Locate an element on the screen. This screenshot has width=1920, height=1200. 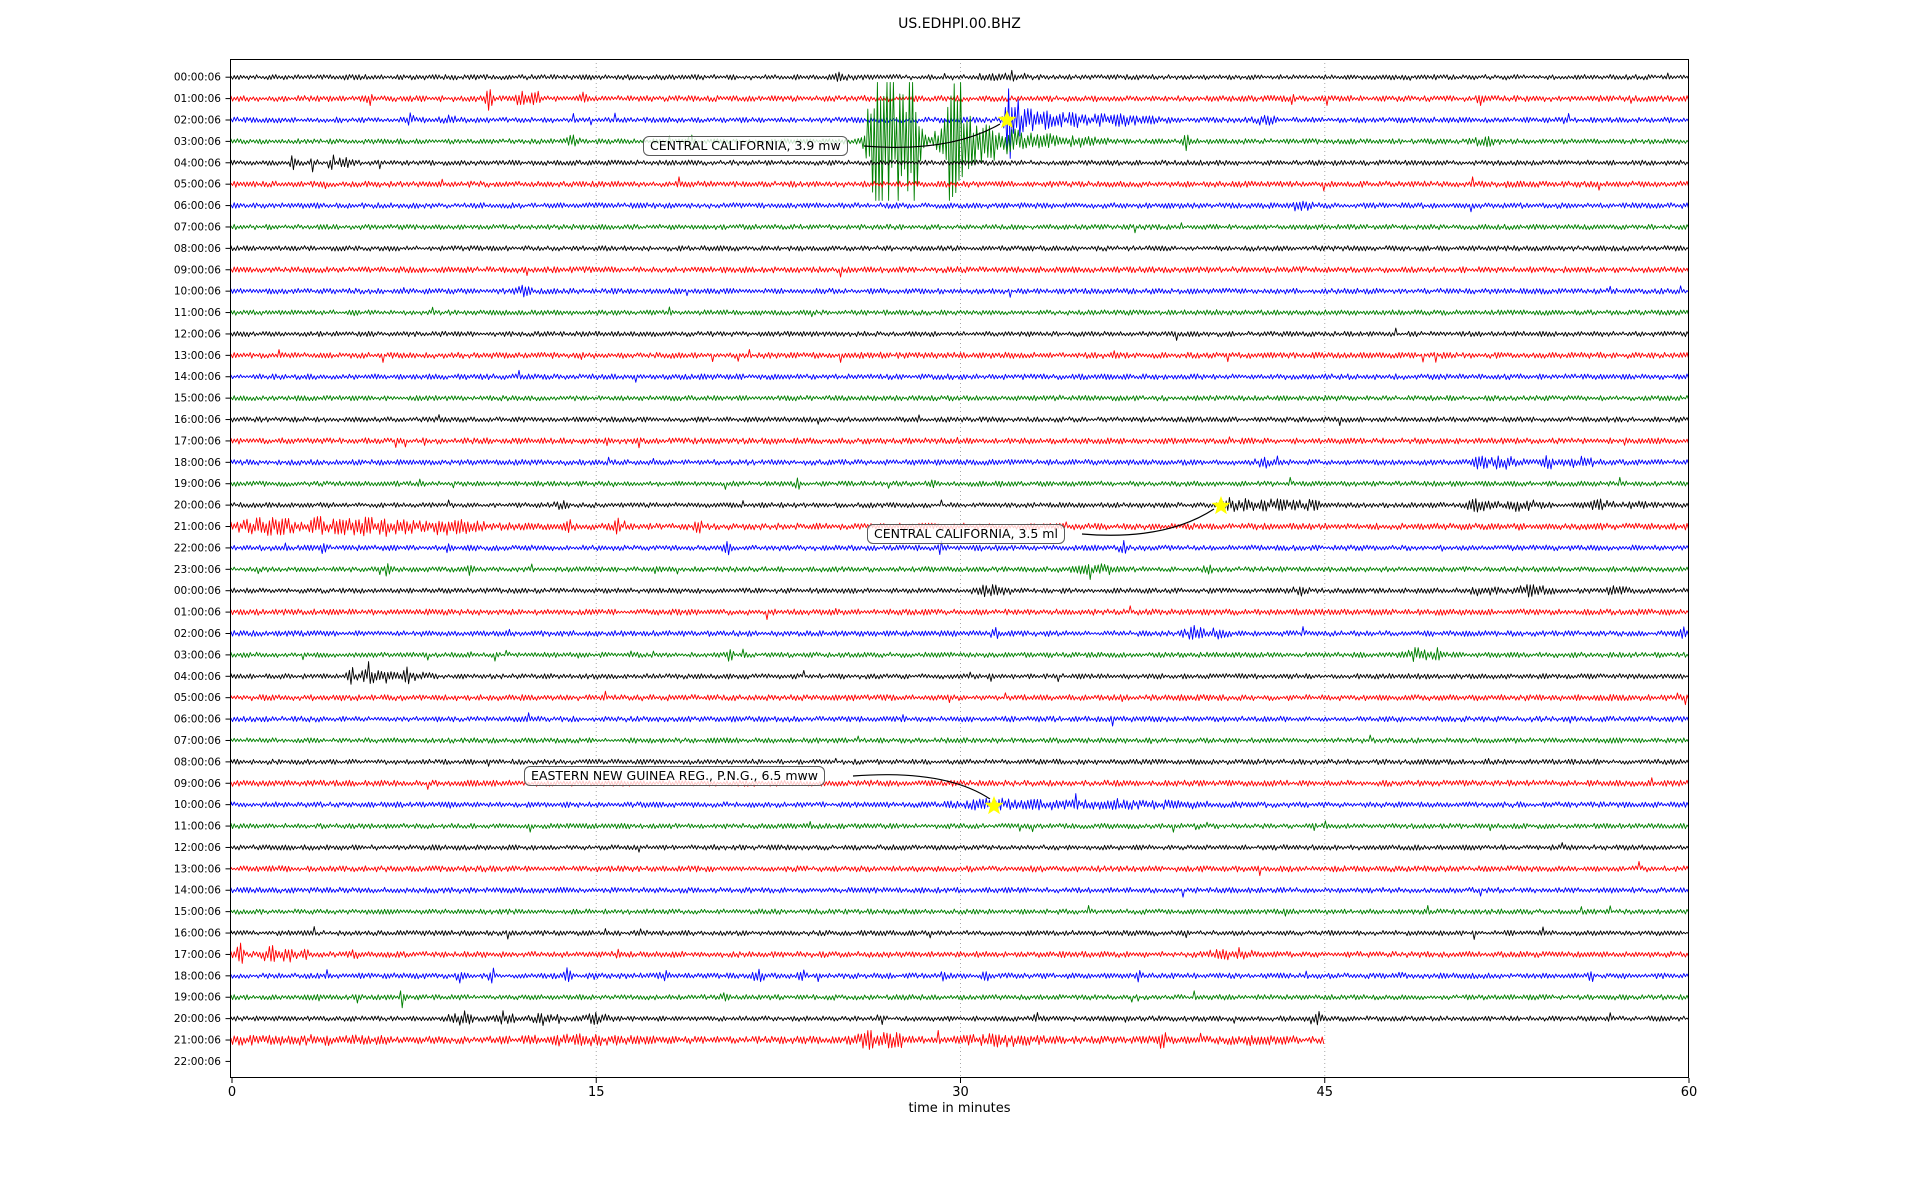
annotation-label-event-2: CENTRAL CALIFORNIA, 3.5 ml is located at coordinates (966, 534).